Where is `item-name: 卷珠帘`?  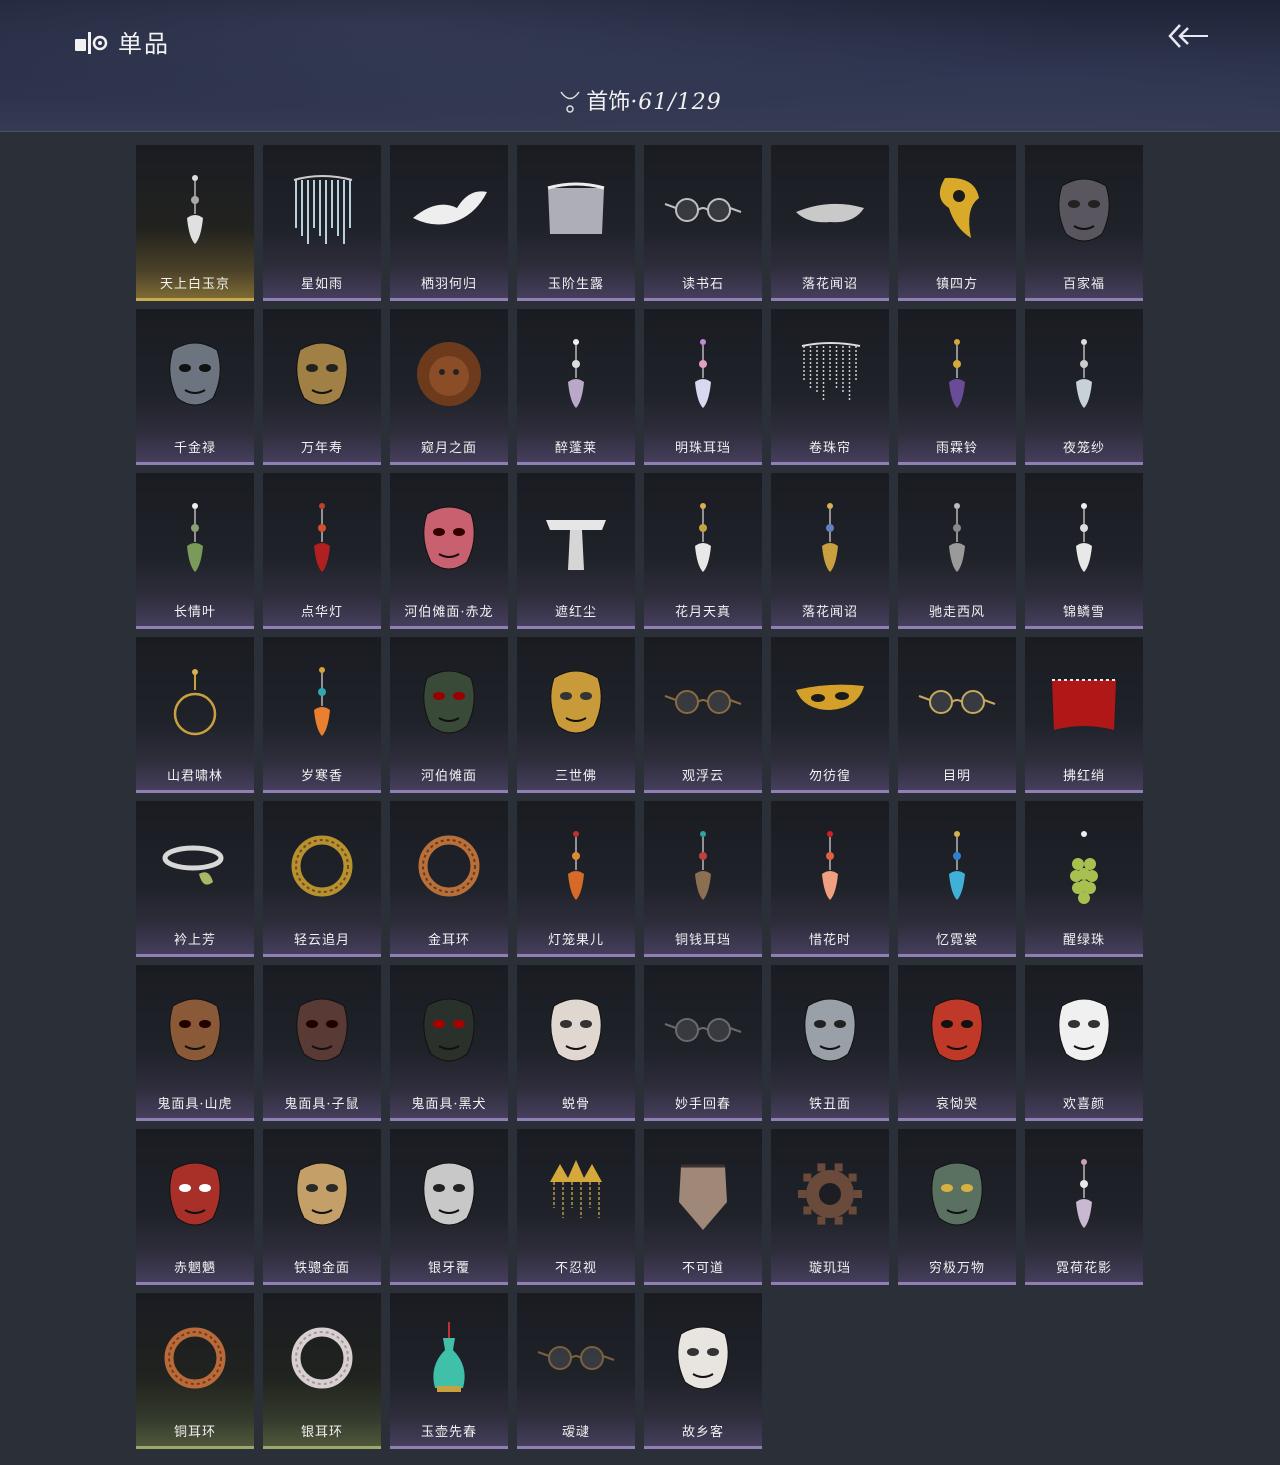 item-name: 卷珠帘 is located at coordinates (829, 448).